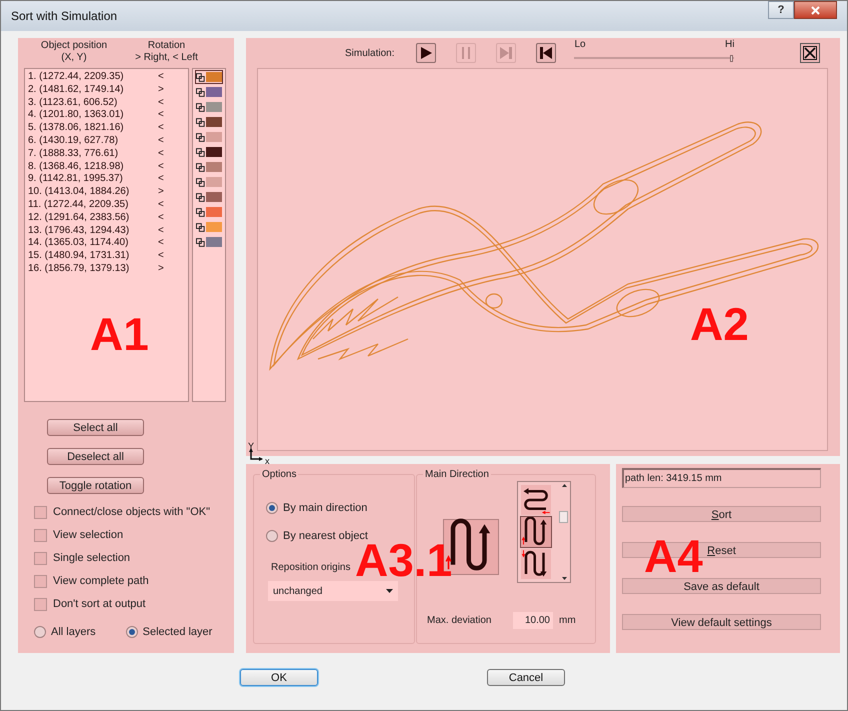  What do you see at coordinates (167, 46) in the screenshot?
I see `column-header: Rotation` at bounding box center [167, 46].